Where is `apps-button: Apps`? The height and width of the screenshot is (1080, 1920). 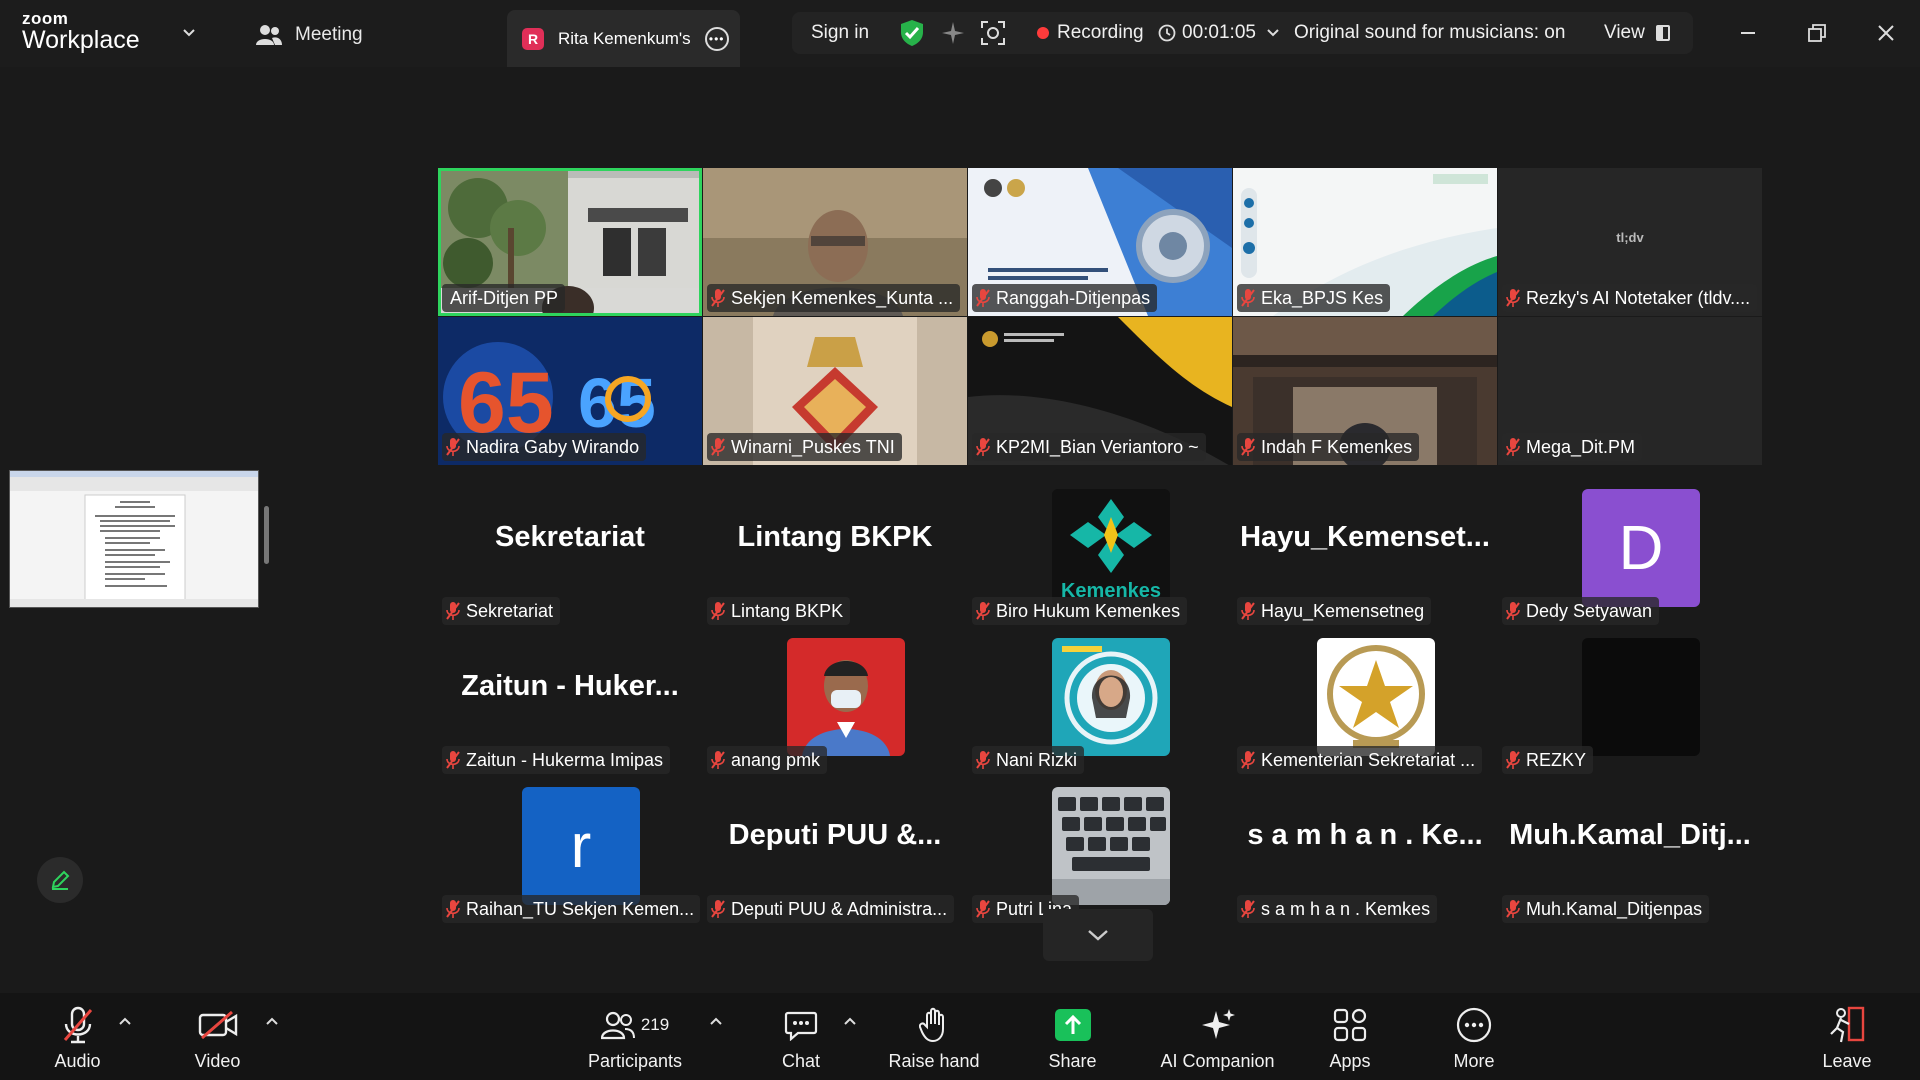
apps-button: Apps is located at coordinates (1350, 1036).